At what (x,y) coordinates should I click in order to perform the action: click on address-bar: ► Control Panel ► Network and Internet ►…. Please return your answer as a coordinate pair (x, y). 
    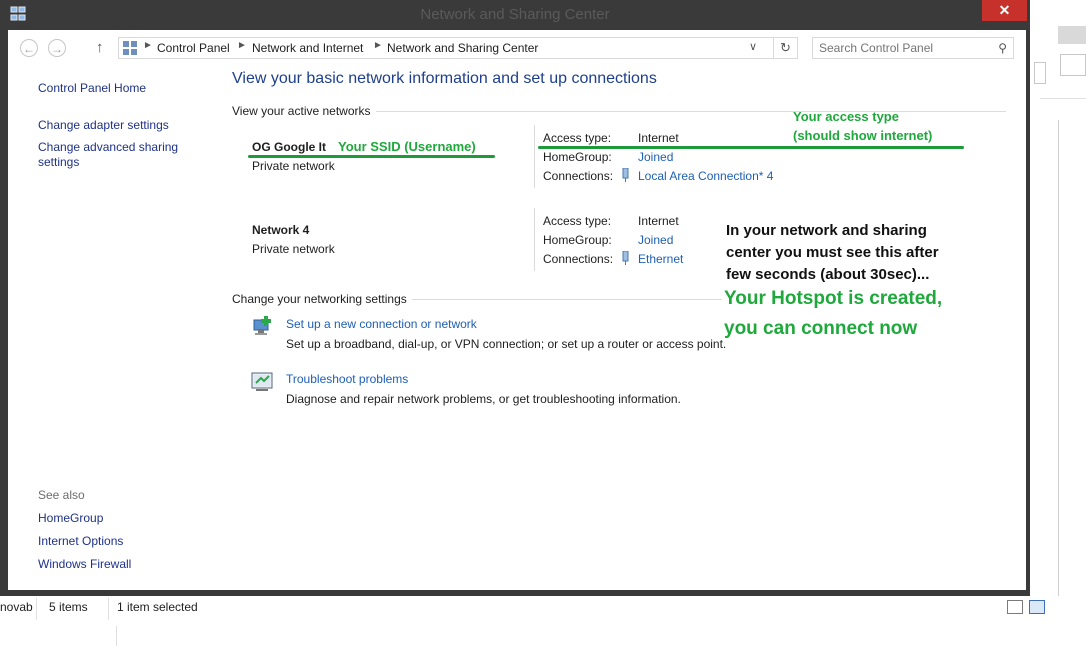
    Looking at the image, I should click on (446, 48).